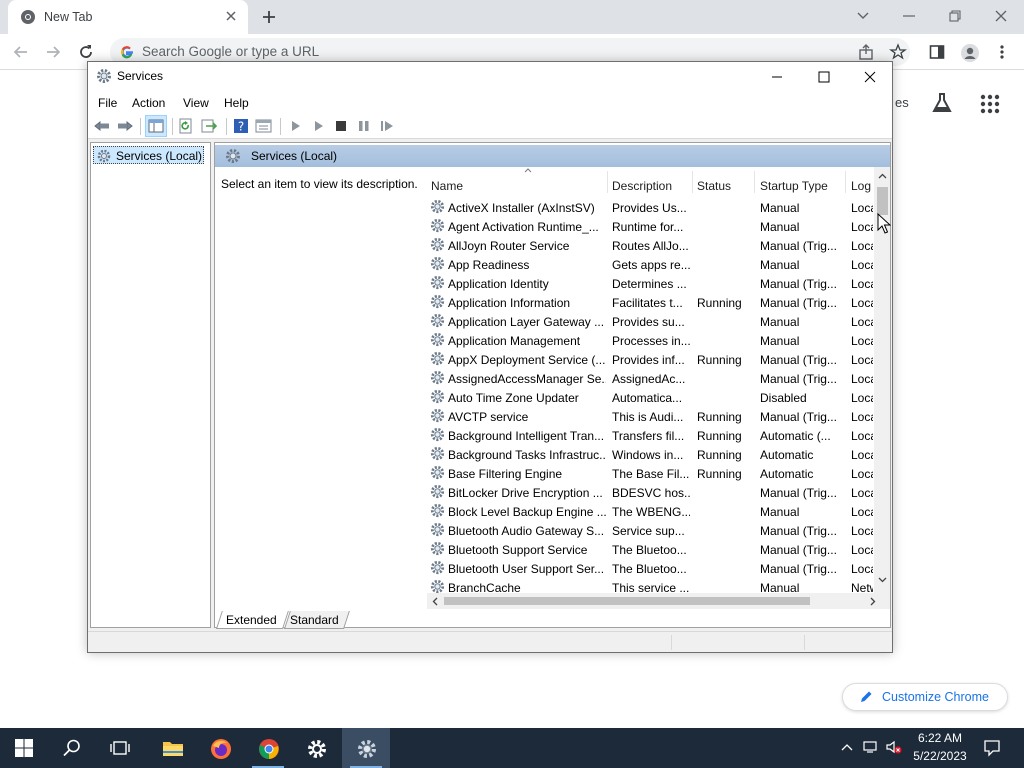 Image resolution: width=1024 pixels, height=768 pixels. What do you see at coordinates (210, 126) in the screenshot?
I see `export-list-icon` at bounding box center [210, 126].